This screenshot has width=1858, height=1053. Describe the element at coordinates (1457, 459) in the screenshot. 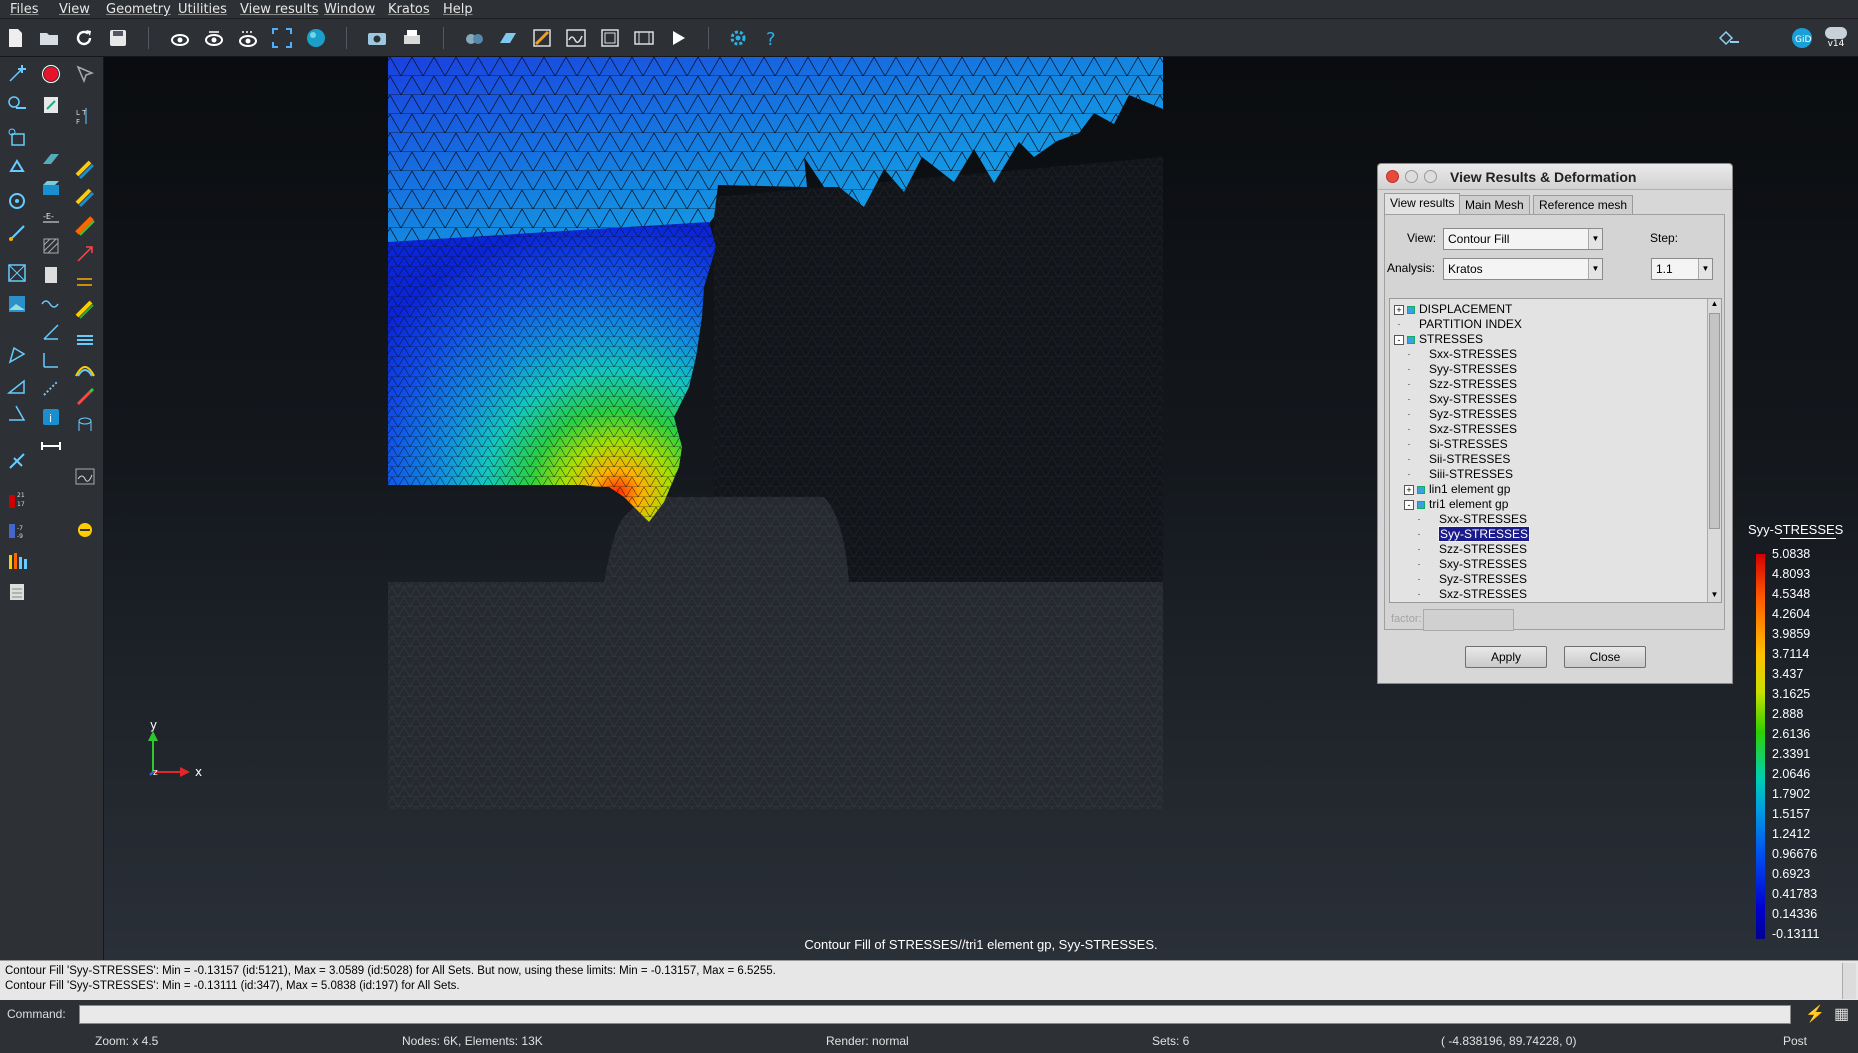

I see `tree-item: · Sii-STRESSES` at that location.